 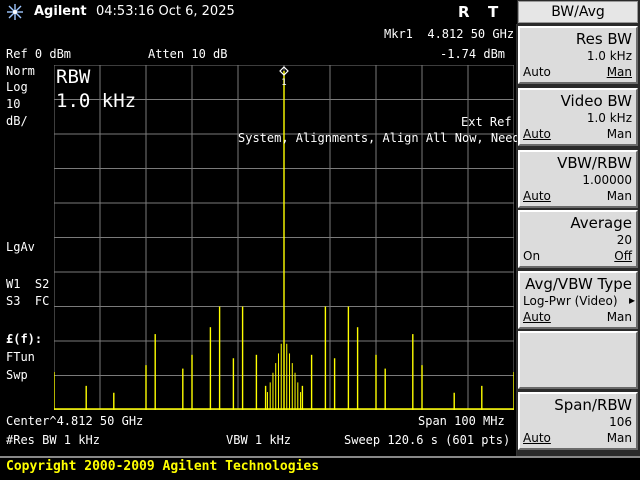 What do you see at coordinates (593, 405) in the screenshot?
I see `softkey-title: Span/RBW` at bounding box center [593, 405].